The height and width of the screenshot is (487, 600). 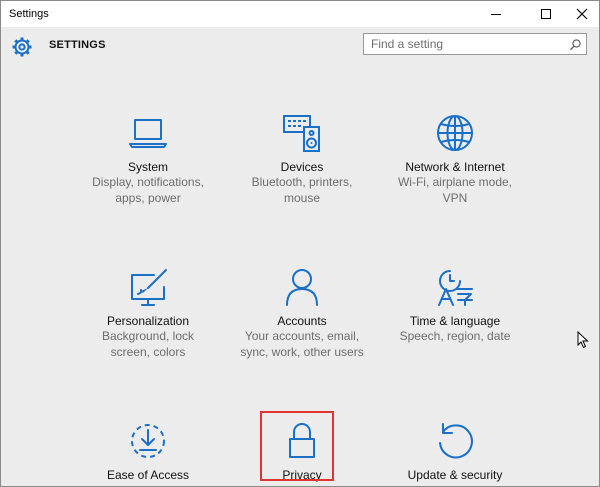 I want to click on page-title: SETTINGS, so click(x=77, y=45).